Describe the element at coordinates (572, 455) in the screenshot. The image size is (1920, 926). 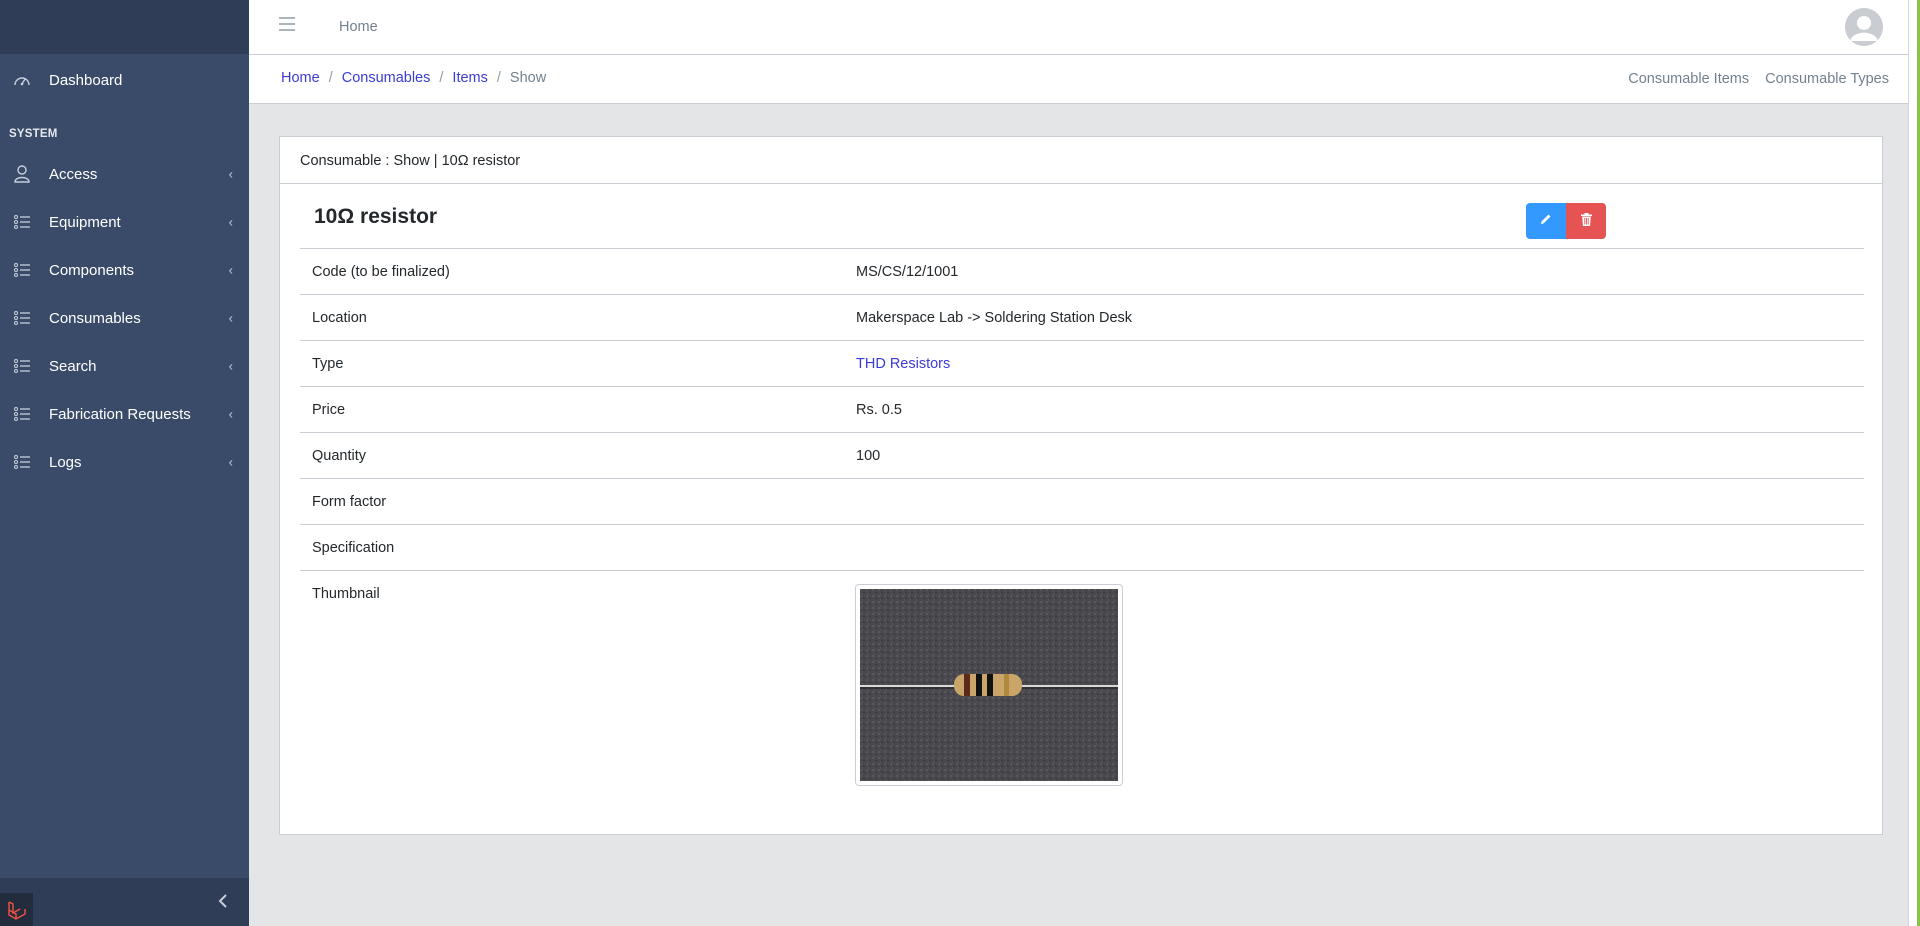
I see `row-key: Quantity` at that location.